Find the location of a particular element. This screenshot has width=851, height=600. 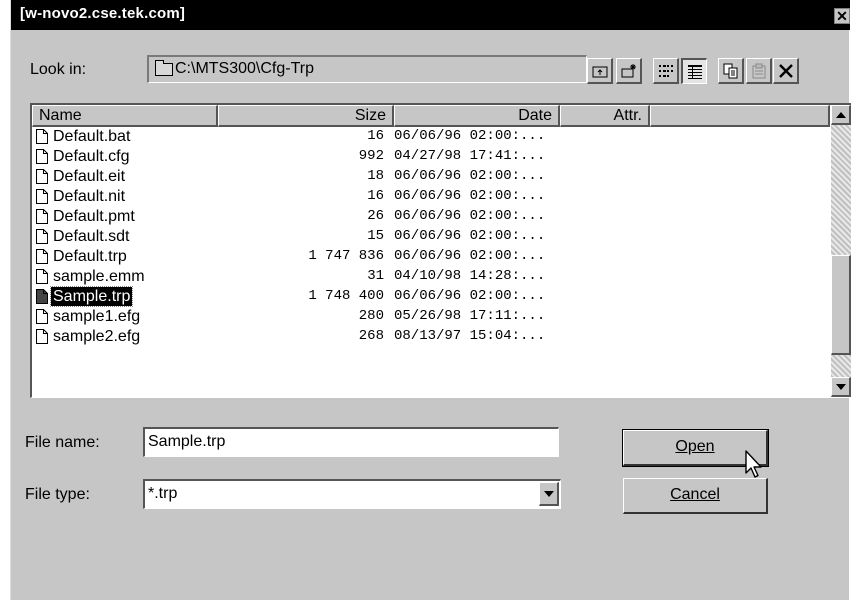

file-name: sample1.efg is located at coordinates (97, 316).